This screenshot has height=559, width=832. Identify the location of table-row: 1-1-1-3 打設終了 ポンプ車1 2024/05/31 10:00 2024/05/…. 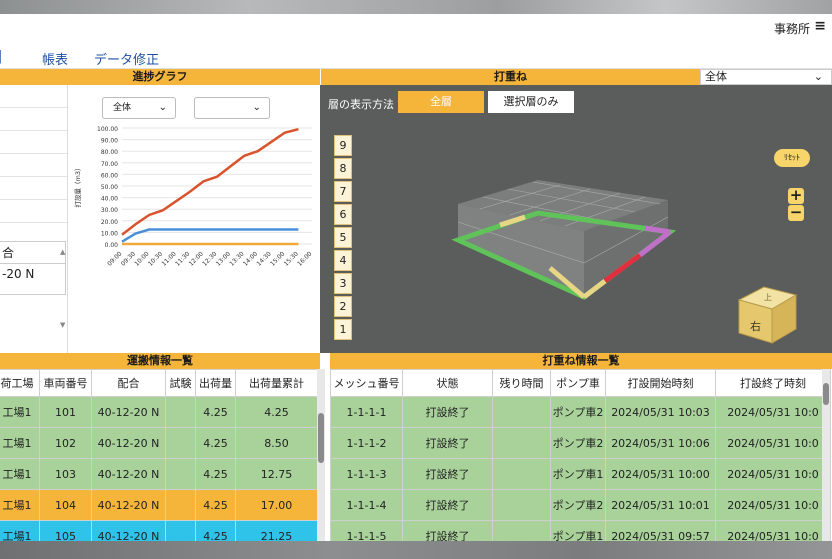
(580, 474).